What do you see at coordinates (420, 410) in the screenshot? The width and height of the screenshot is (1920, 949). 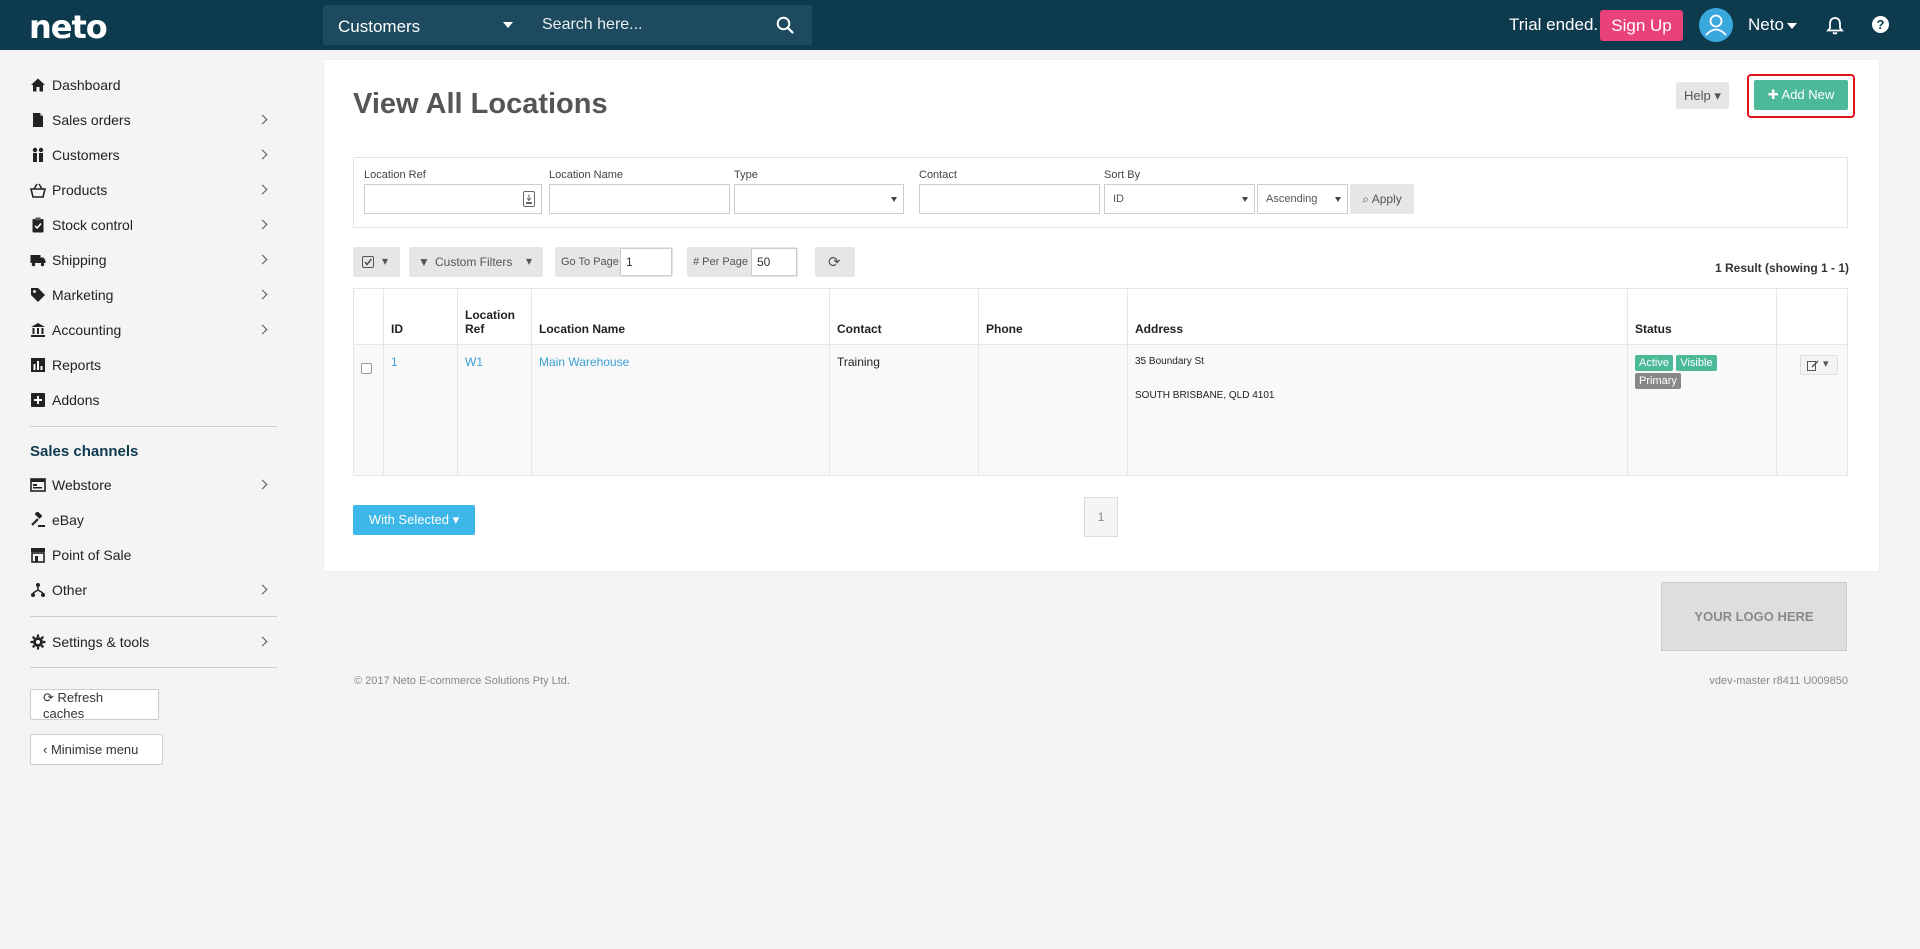 I see `row-id-cell: 1` at bounding box center [420, 410].